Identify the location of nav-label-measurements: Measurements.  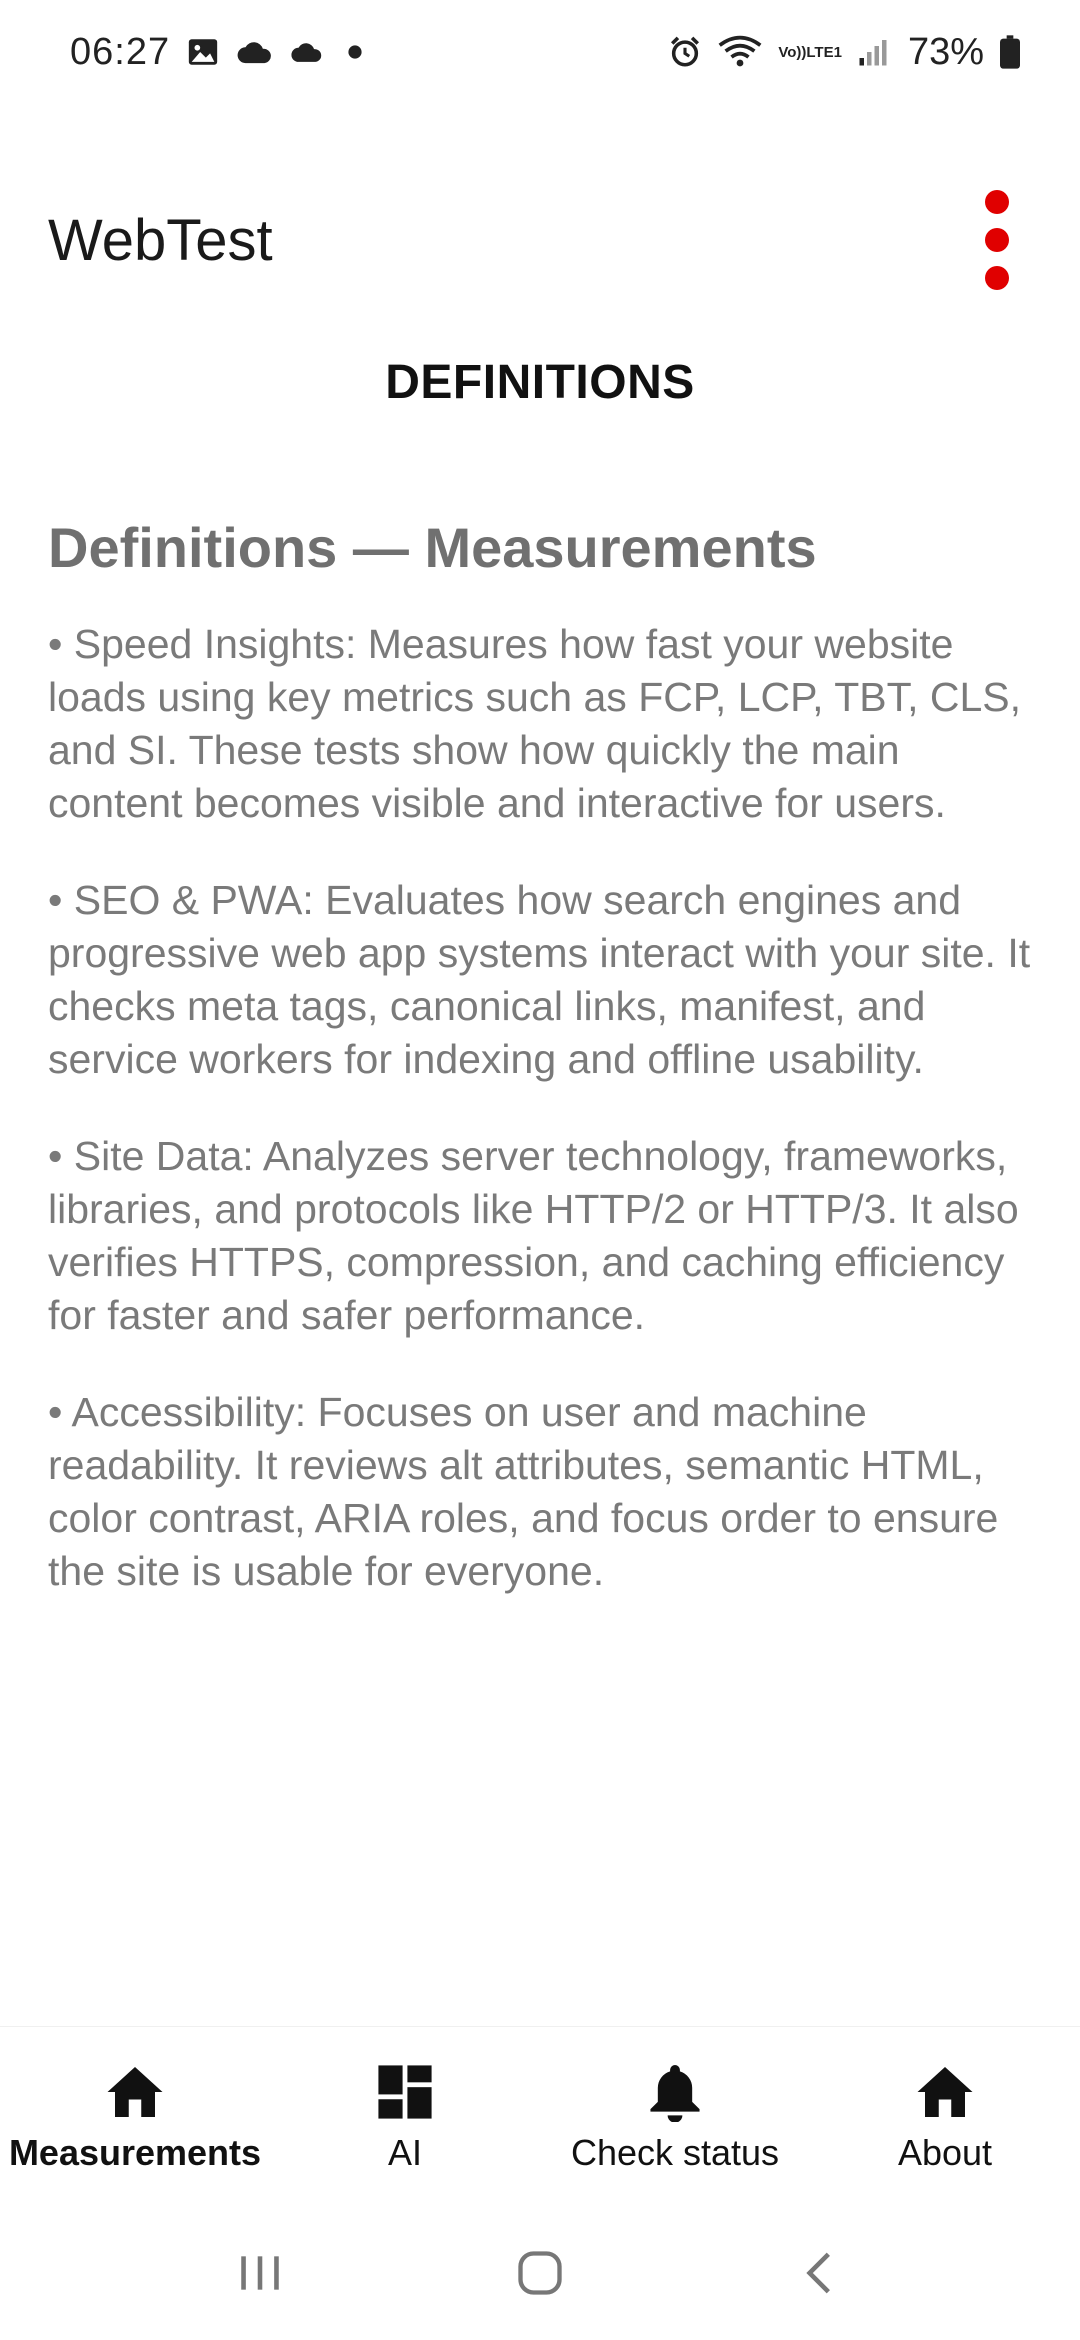
(135, 2152).